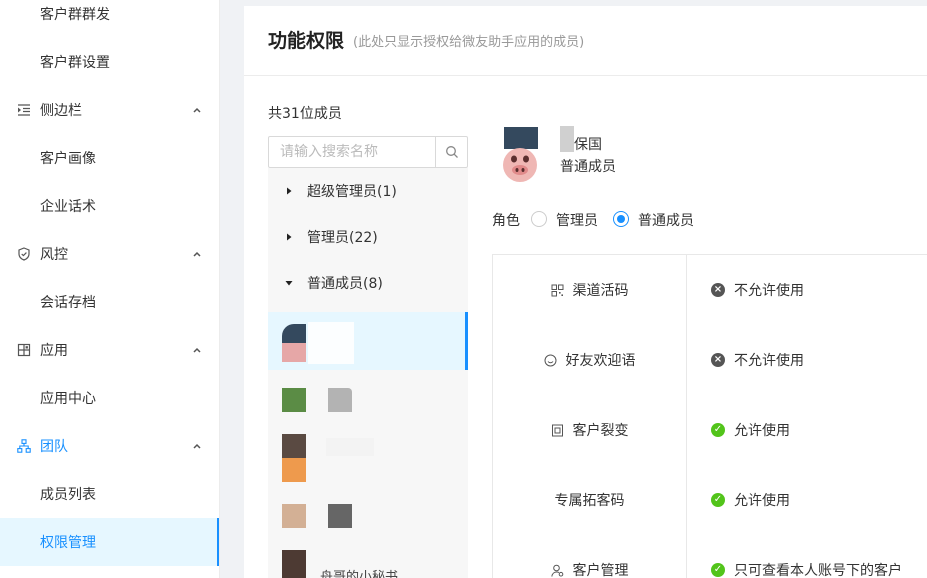  Describe the element at coordinates (368, 561) in the screenshot. I see `member-row: 舟哥的小秘书` at that location.